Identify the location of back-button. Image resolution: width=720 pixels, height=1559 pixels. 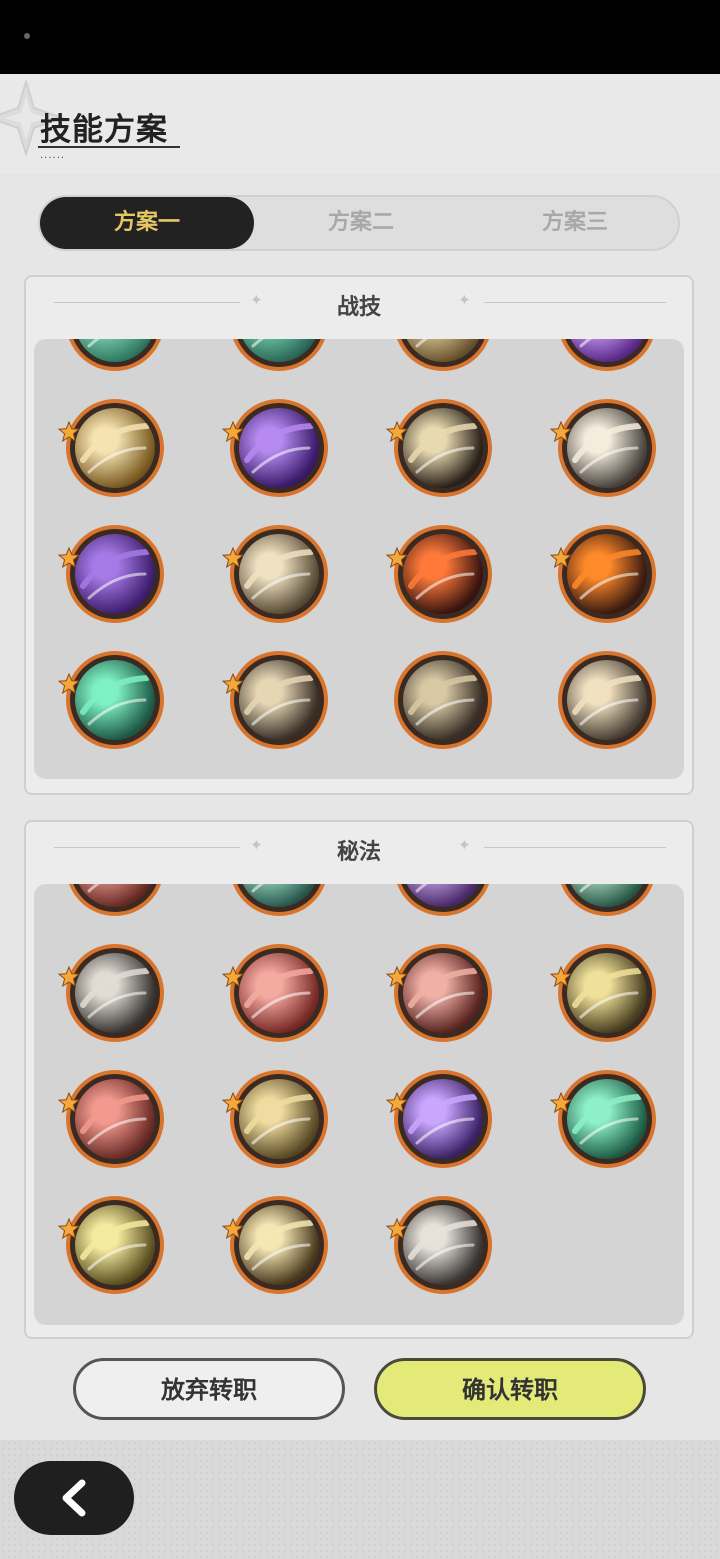
(74, 1498).